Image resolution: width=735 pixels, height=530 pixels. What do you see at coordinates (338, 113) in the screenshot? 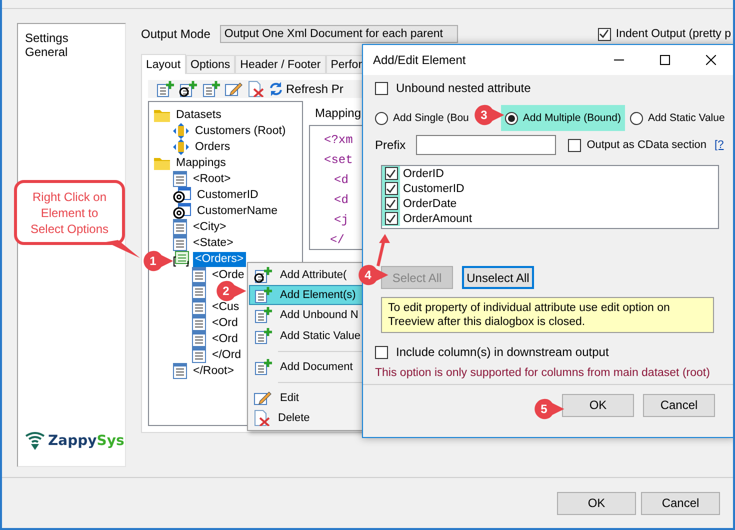
I see `mapping-label: Mapping` at bounding box center [338, 113].